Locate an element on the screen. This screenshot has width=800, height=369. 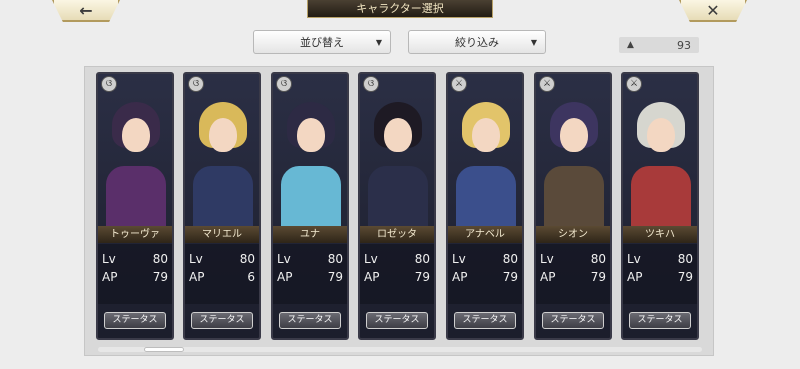
character-card: ⚔ ツキハ Lv 80 AP 79 ステータス is located at coordinates (660, 206).